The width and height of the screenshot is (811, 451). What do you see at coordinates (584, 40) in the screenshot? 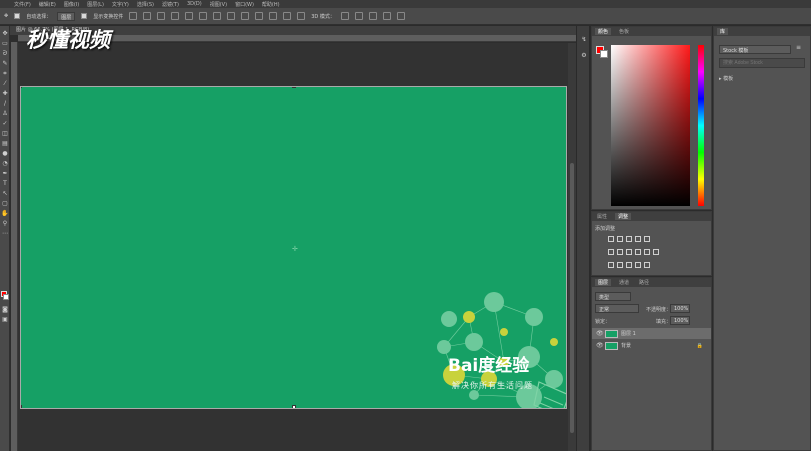
I see `history-icon: ↯` at bounding box center [584, 40].